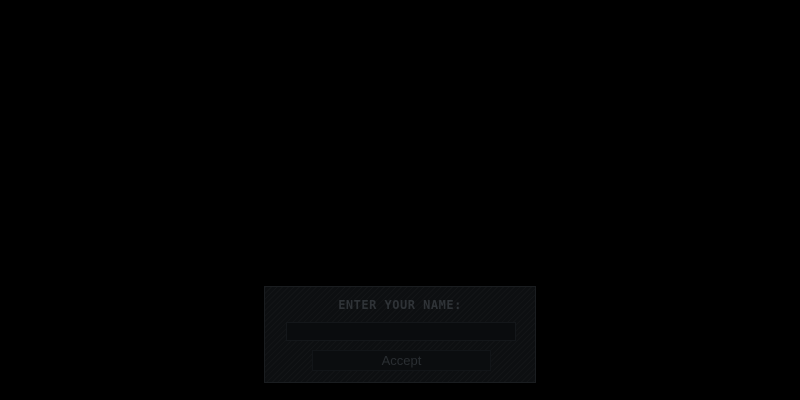 The height and width of the screenshot is (400, 800). What do you see at coordinates (400, 305) in the screenshot?
I see `dialog-title: ENTER YOUR NAME:` at bounding box center [400, 305].